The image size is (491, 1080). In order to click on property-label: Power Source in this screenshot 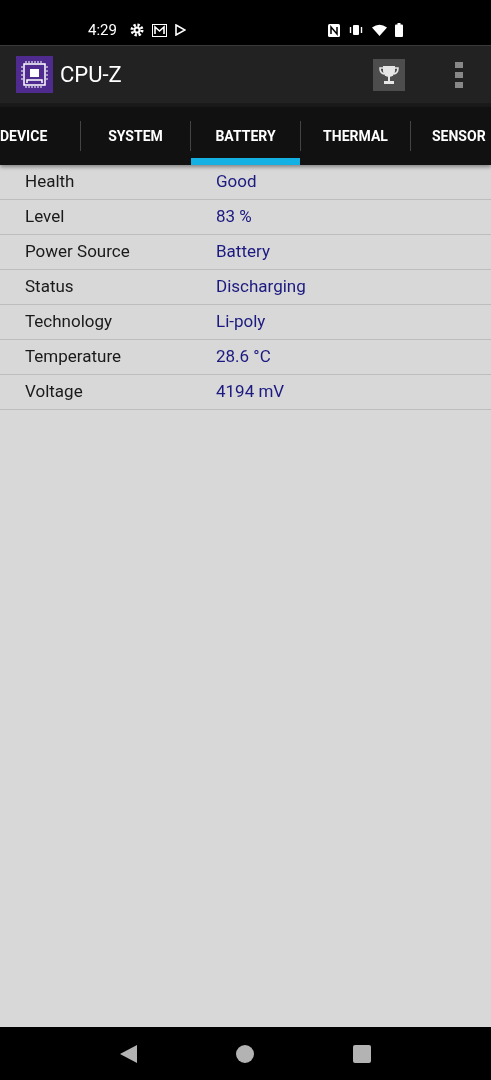, I will do `click(78, 252)`.